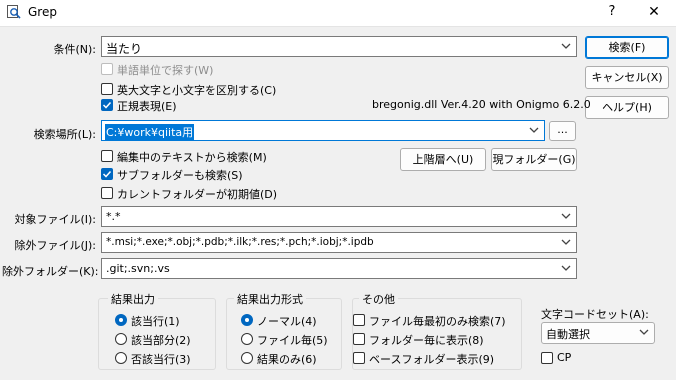 Image resolution: width=676 pixels, height=380 pixels. Describe the element at coordinates (121, 358) in the screenshot. I see `result-nonmatch-radio` at that location.